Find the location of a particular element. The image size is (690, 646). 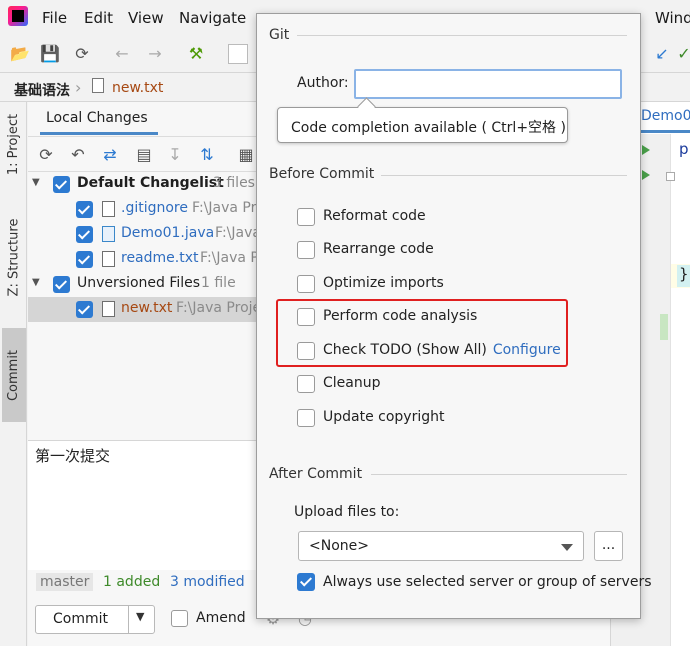

commit-button: Commit ▼ is located at coordinates (95, 619).